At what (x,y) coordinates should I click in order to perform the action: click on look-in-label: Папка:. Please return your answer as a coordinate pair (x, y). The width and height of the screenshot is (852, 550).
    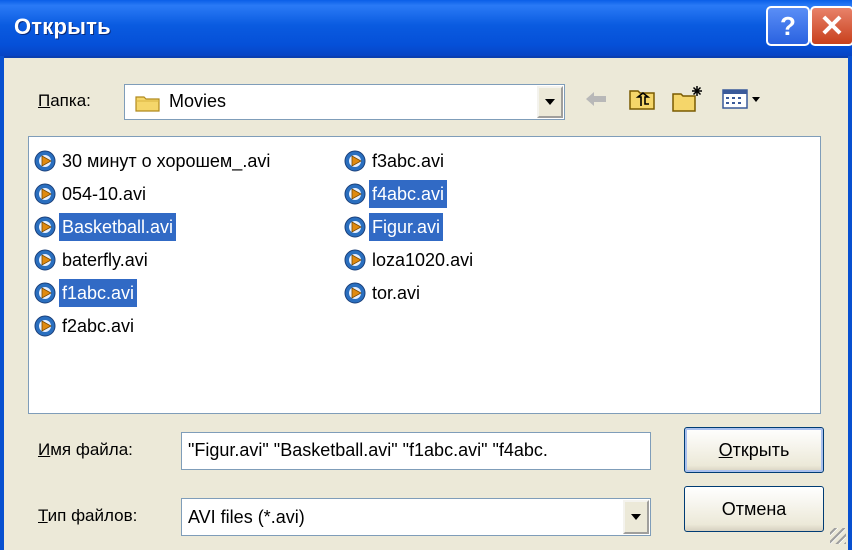
    Looking at the image, I should click on (64, 100).